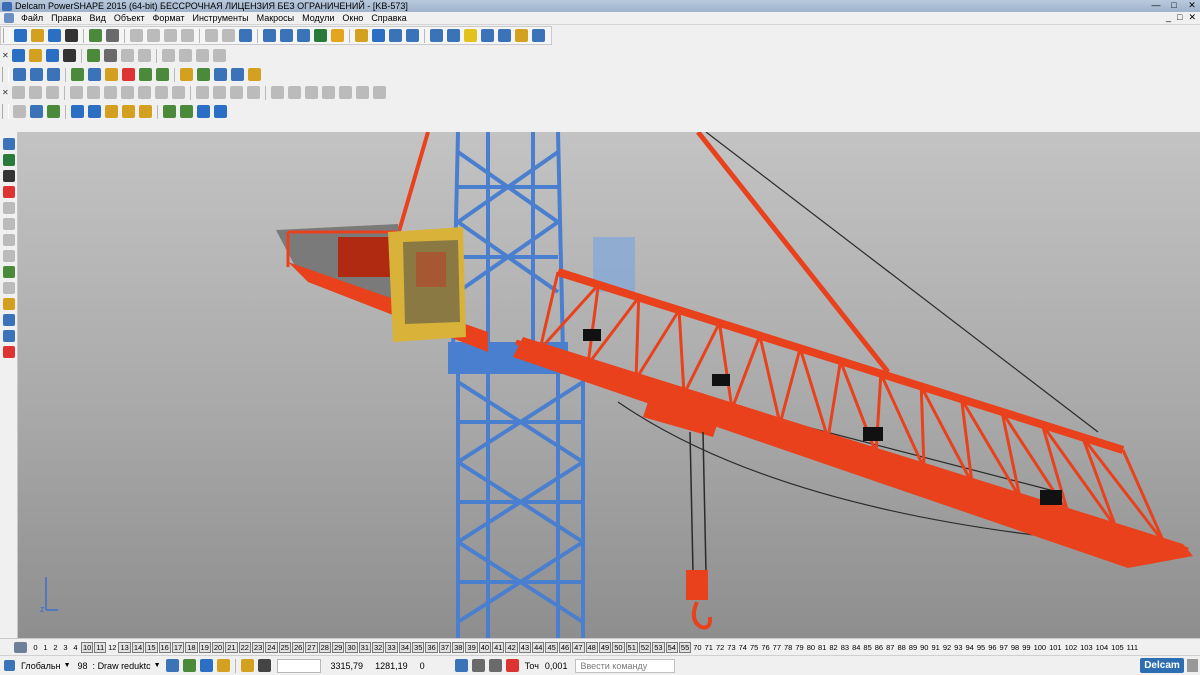  Describe the element at coordinates (471, 647) in the screenshot. I see `level-button: 39` at that location.